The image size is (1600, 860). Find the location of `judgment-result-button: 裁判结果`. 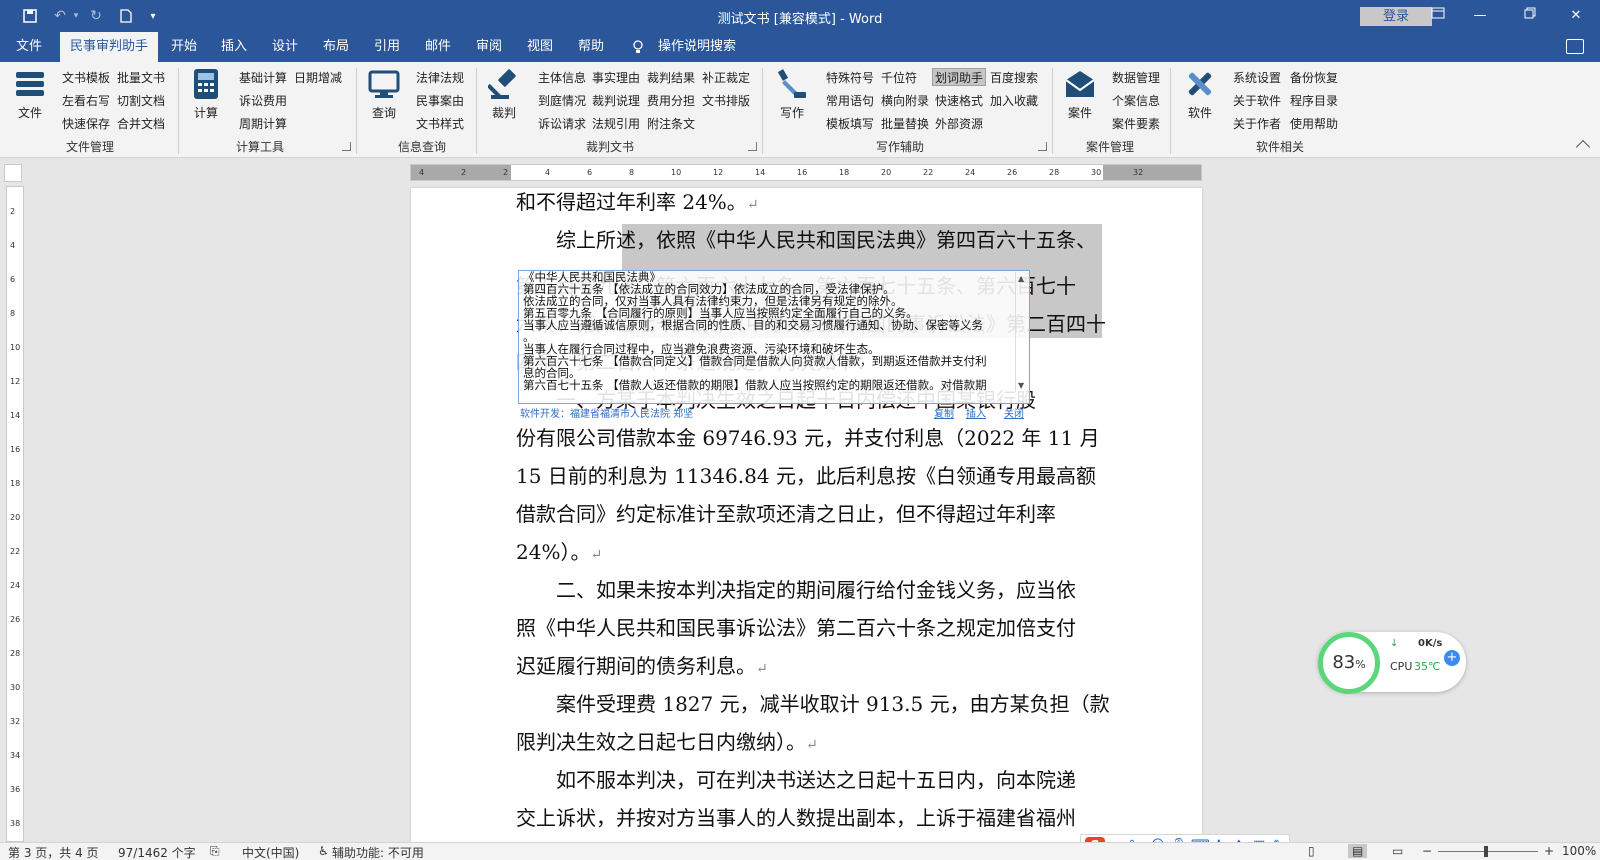

judgment-result-button: 裁判结果 is located at coordinates (671, 78).